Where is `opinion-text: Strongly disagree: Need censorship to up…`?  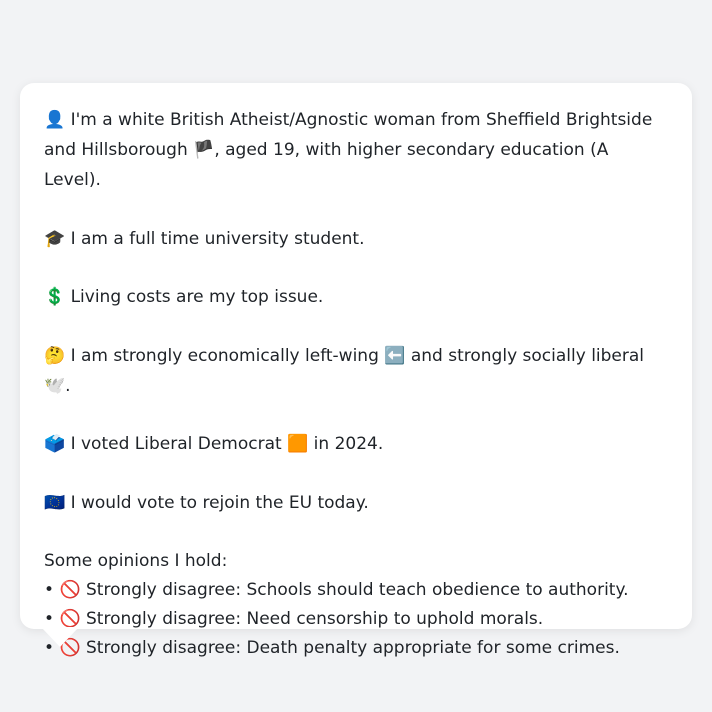 opinion-text: Strongly disagree: Need censorship to up… is located at coordinates (315, 619).